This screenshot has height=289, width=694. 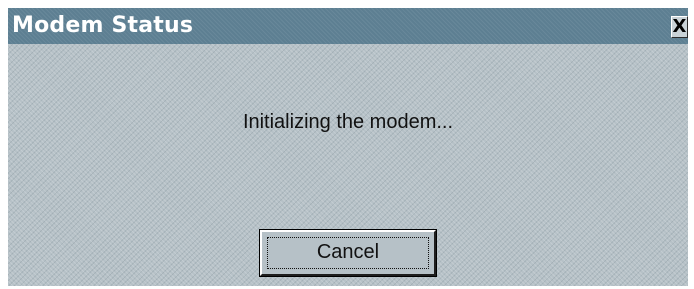 I want to click on window-title: Modem Status, so click(x=103, y=25).